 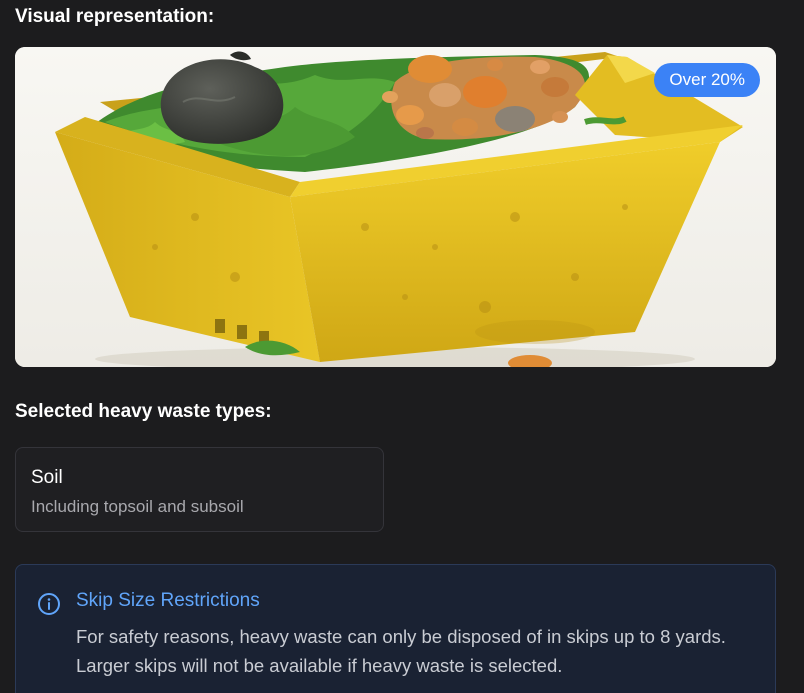 I want to click on waste-type-card-soil: Soil Including topsoil and subsoil, so click(x=199, y=489).